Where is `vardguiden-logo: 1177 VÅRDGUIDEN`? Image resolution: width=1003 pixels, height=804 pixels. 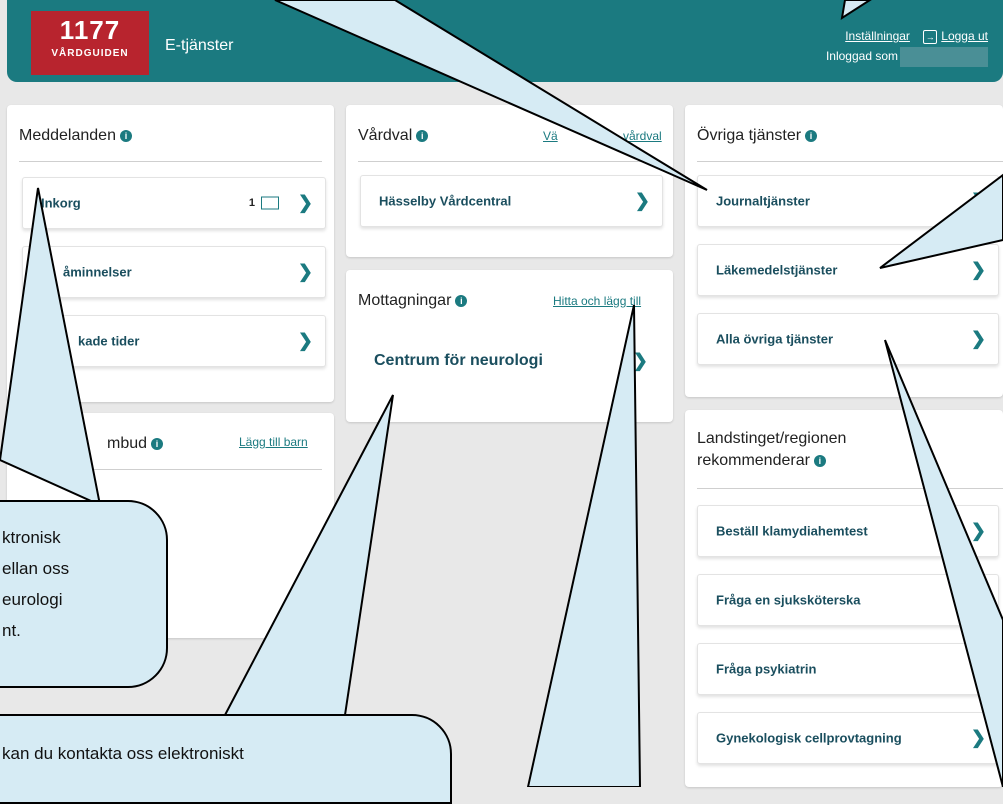 vardguiden-logo: 1177 VÅRDGUIDEN is located at coordinates (90, 43).